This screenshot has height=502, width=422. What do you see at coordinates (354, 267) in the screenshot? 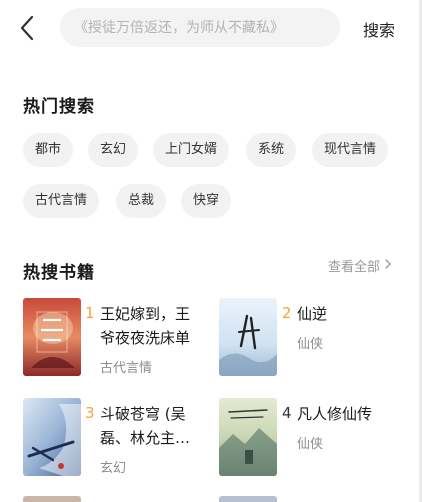
I see `view-all-label: 查看全部` at bounding box center [354, 267].